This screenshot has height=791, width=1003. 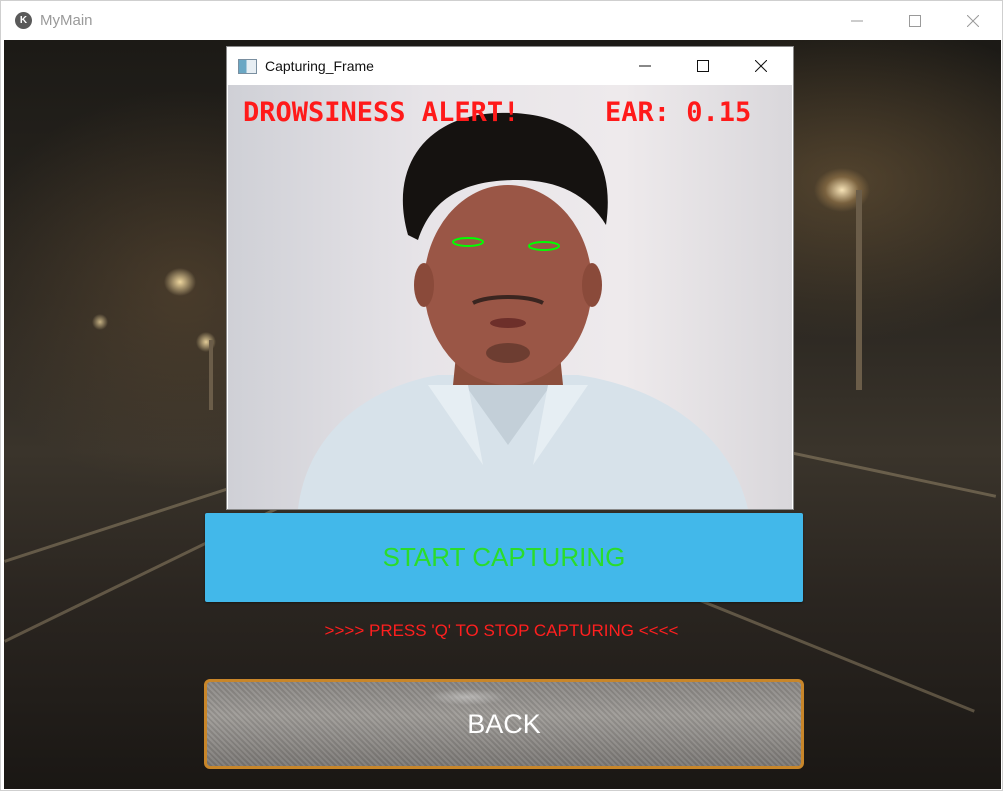 I want to click on app-logo-icon: K, so click(x=23, y=20).